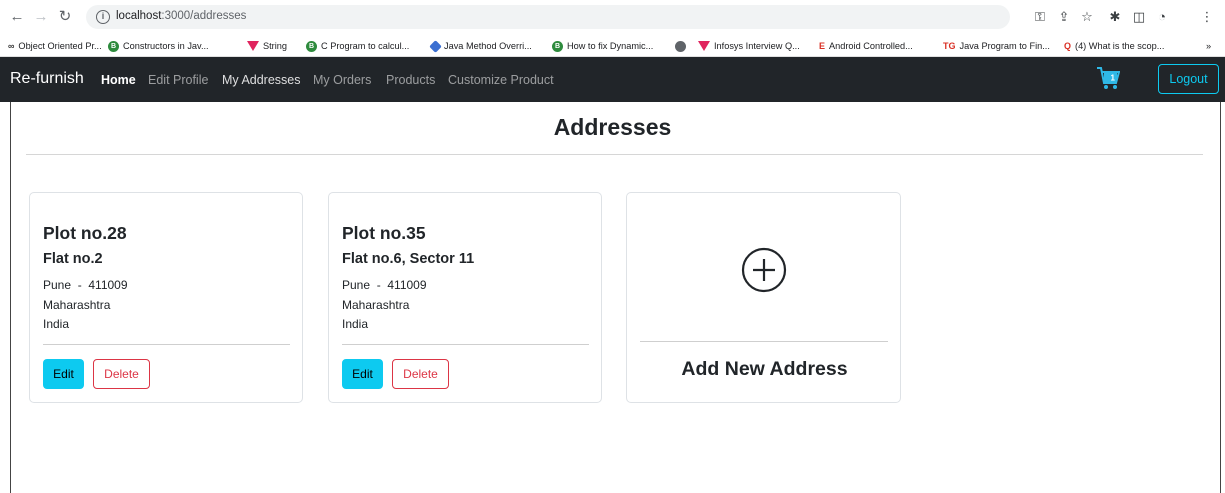 This screenshot has width=1225, height=493. What do you see at coordinates (764, 270) in the screenshot?
I see `plus-circle-icon` at bounding box center [764, 270].